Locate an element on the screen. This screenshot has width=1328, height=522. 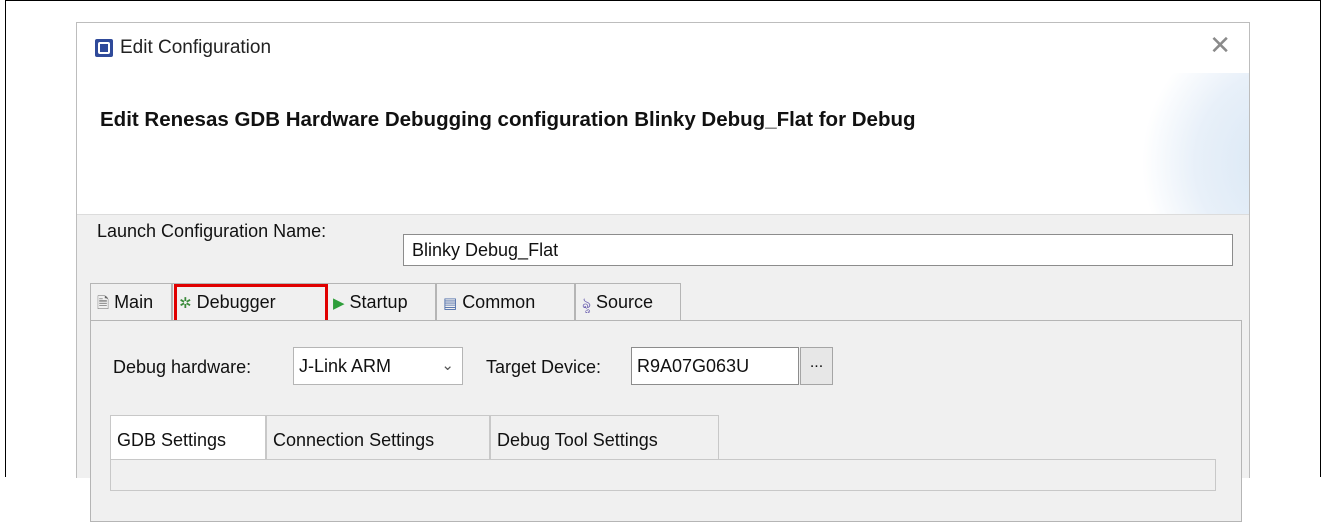
tab-source-label: Source is located at coordinates (625, 302).